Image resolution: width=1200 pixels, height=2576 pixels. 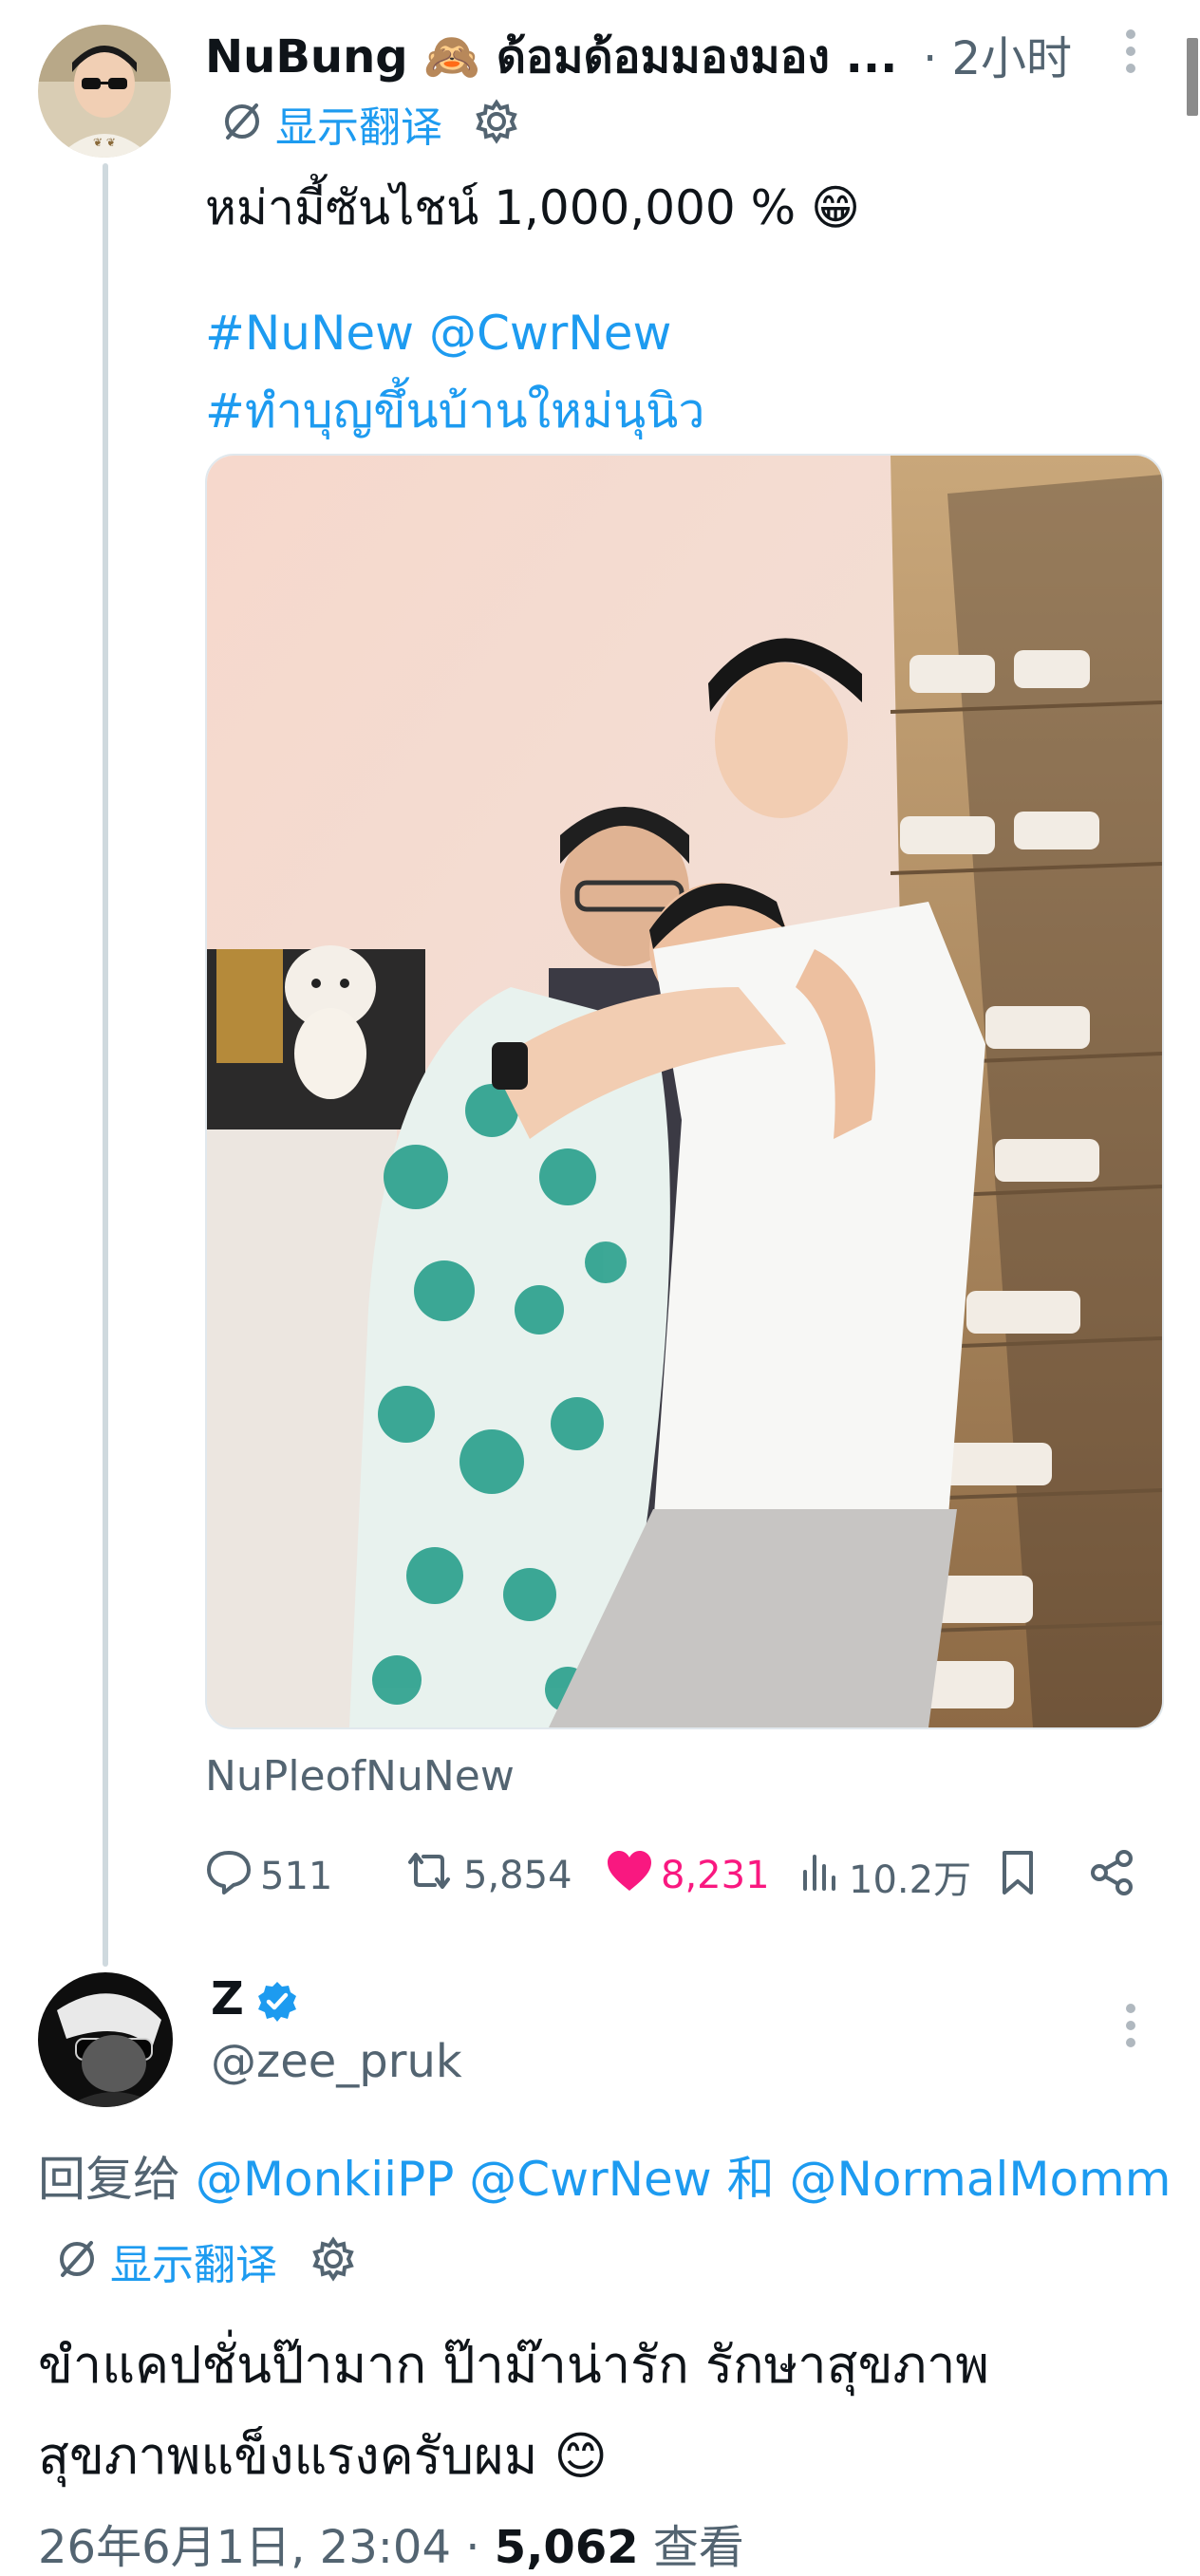 What do you see at coordinates (514, 2365) in the screenshot?
I see `reply-text-line-1: ขำแคปชั่นป๊ามาก ป๊าม๊าน่ารัก รักษาสุขภาพ` at bounding box center [514, 2365].